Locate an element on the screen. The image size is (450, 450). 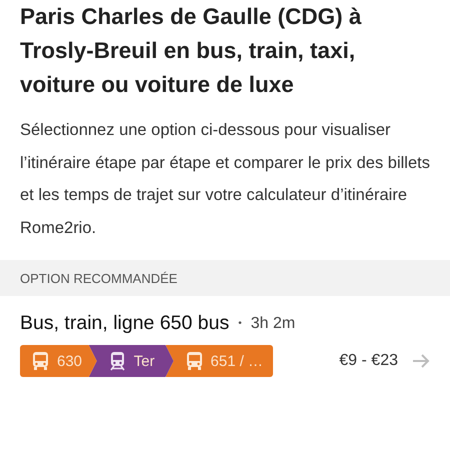
route-duration: 3h 2m is located at coordinates (273, 323).